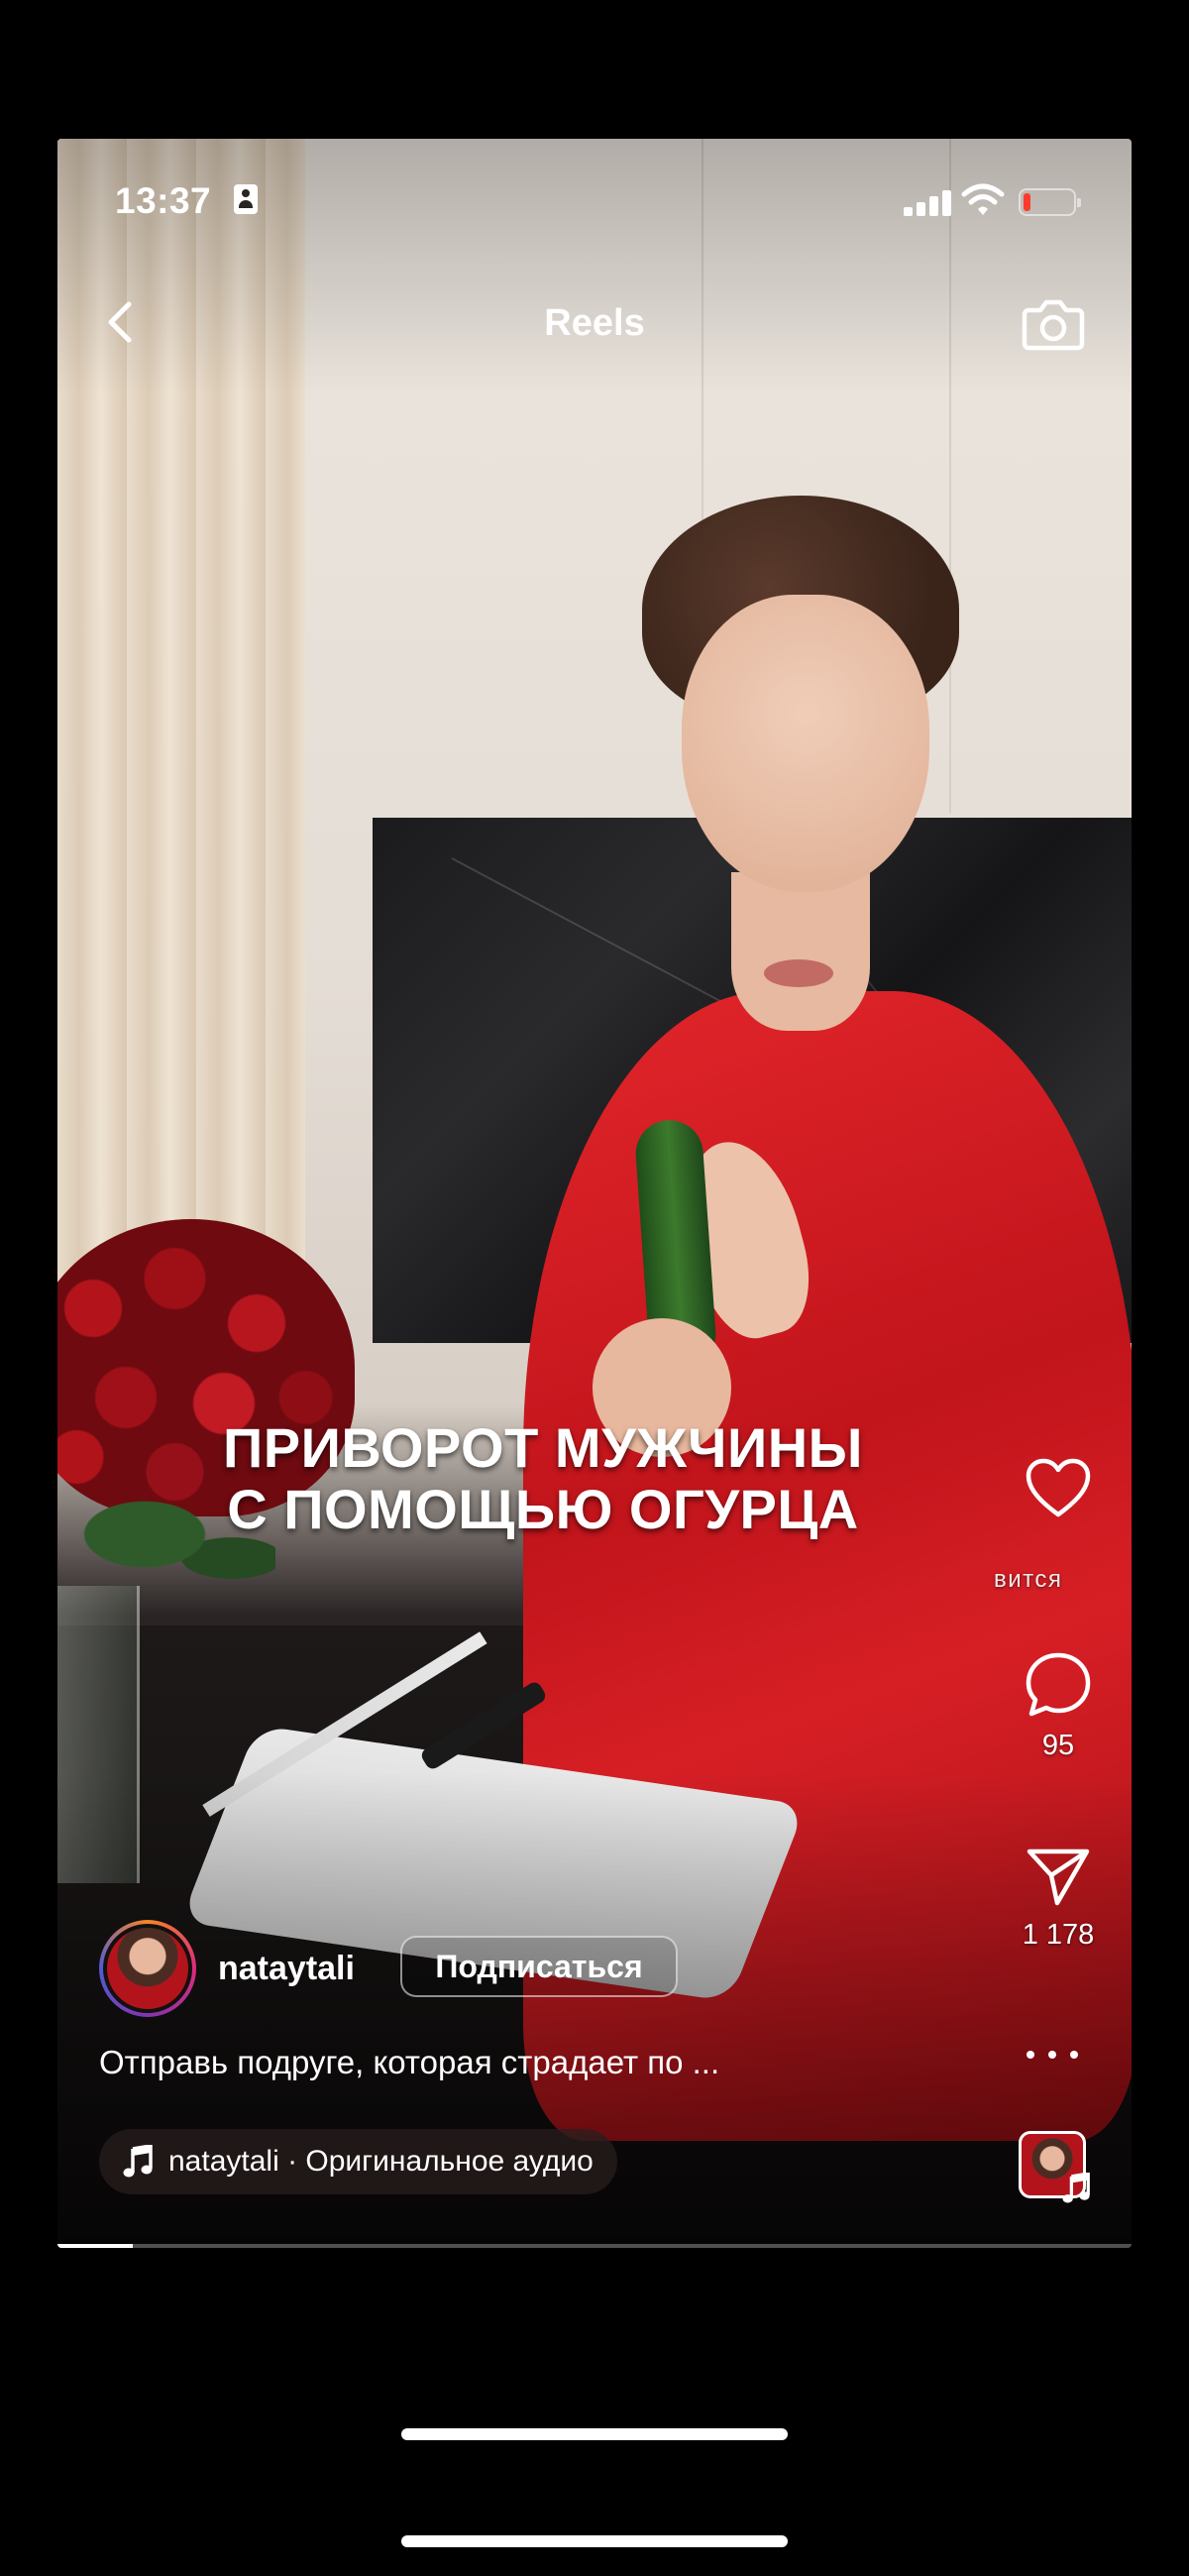 The width and height of the screenshot is (1189, 2576). I want to click on top-gradient, so click(594, 267).